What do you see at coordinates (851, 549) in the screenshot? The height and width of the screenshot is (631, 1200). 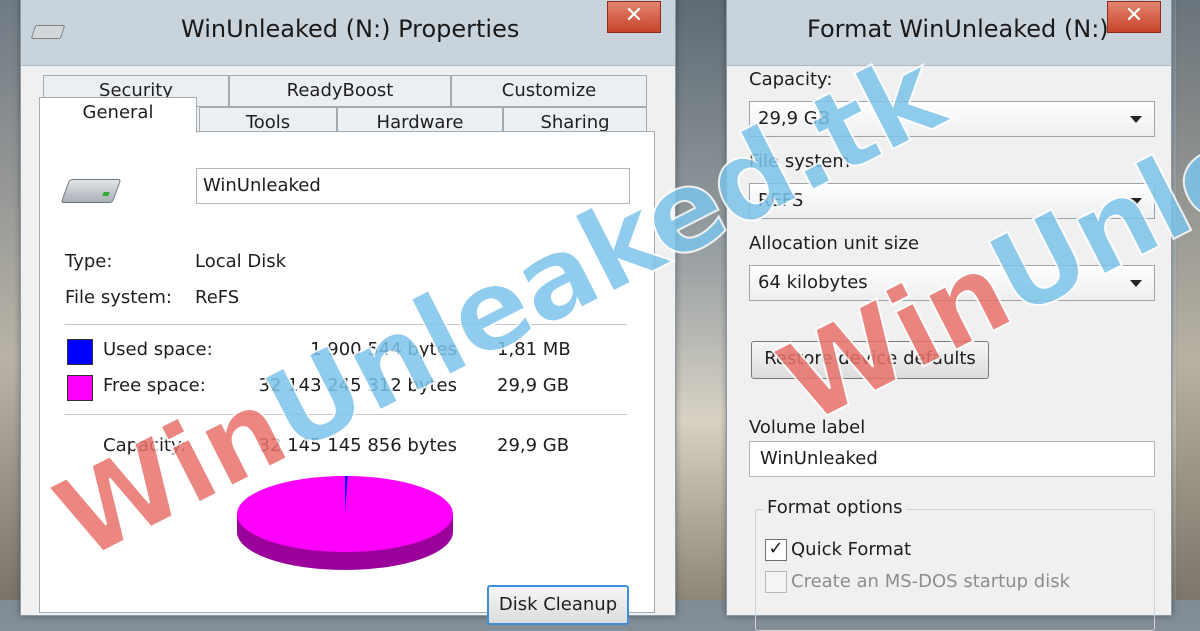 I see `quick-format-label: Quick Format` at bounding box center [851, 549].